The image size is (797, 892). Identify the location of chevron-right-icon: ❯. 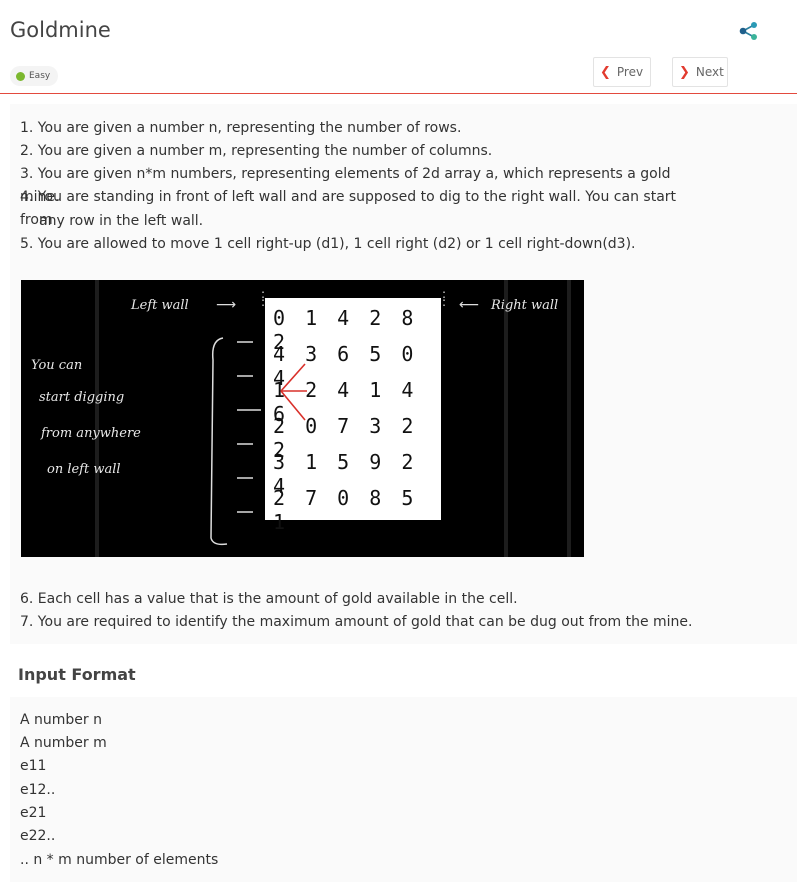
(684, 72).